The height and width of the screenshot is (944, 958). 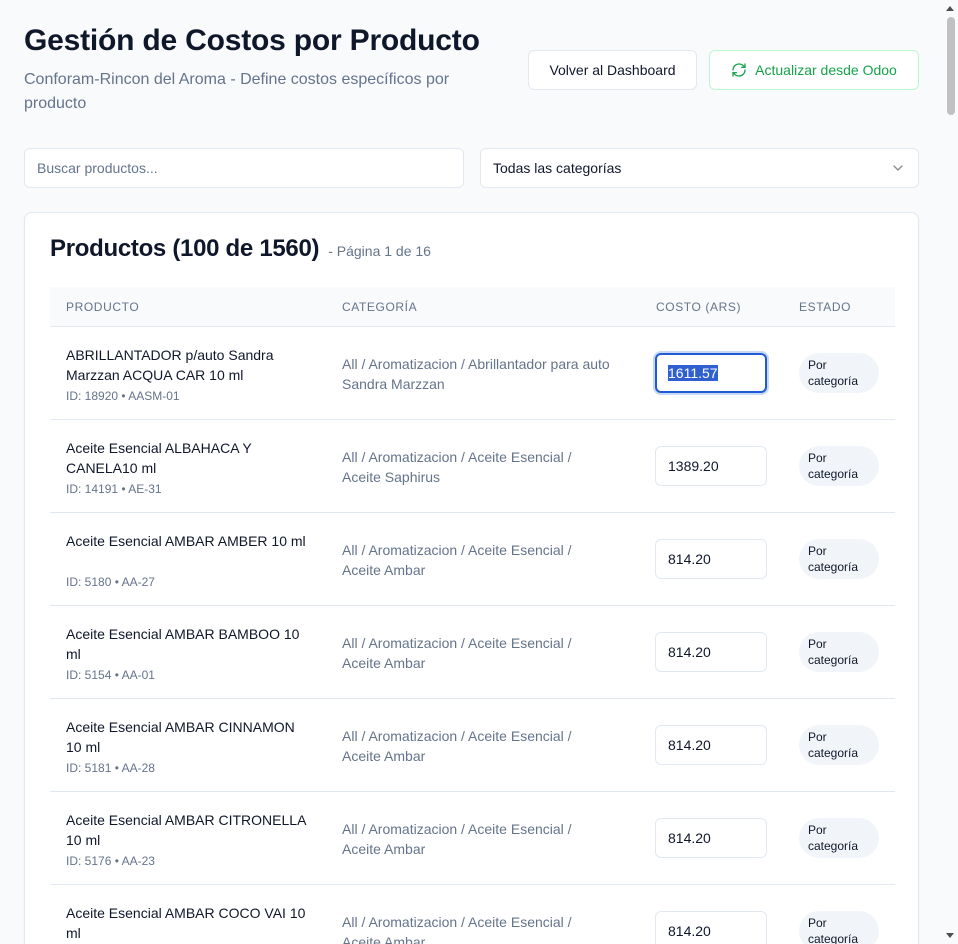 I want to click on product-name: Aceite Esencial AMBAR BAMBOO 10 ml, so click(x=183, y=644).